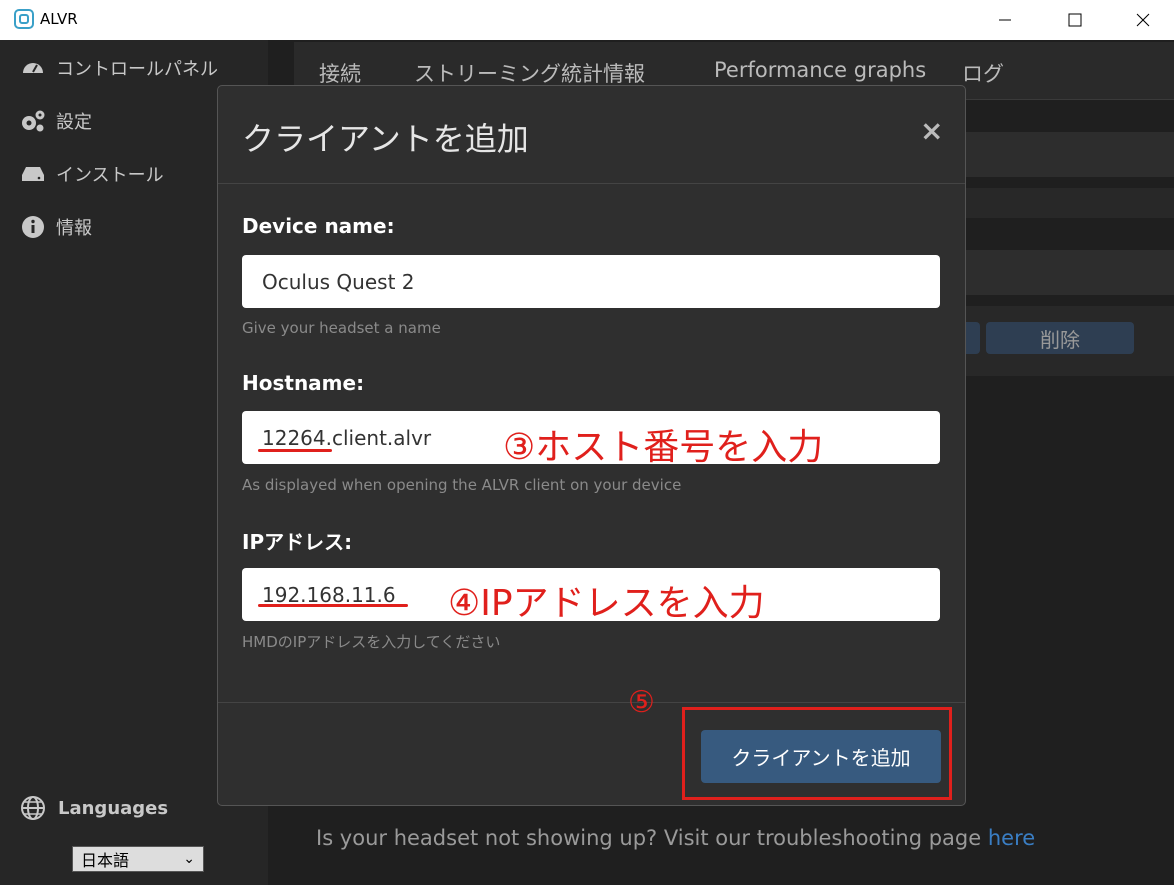  I want to click on configure-button, so click(973, 338).